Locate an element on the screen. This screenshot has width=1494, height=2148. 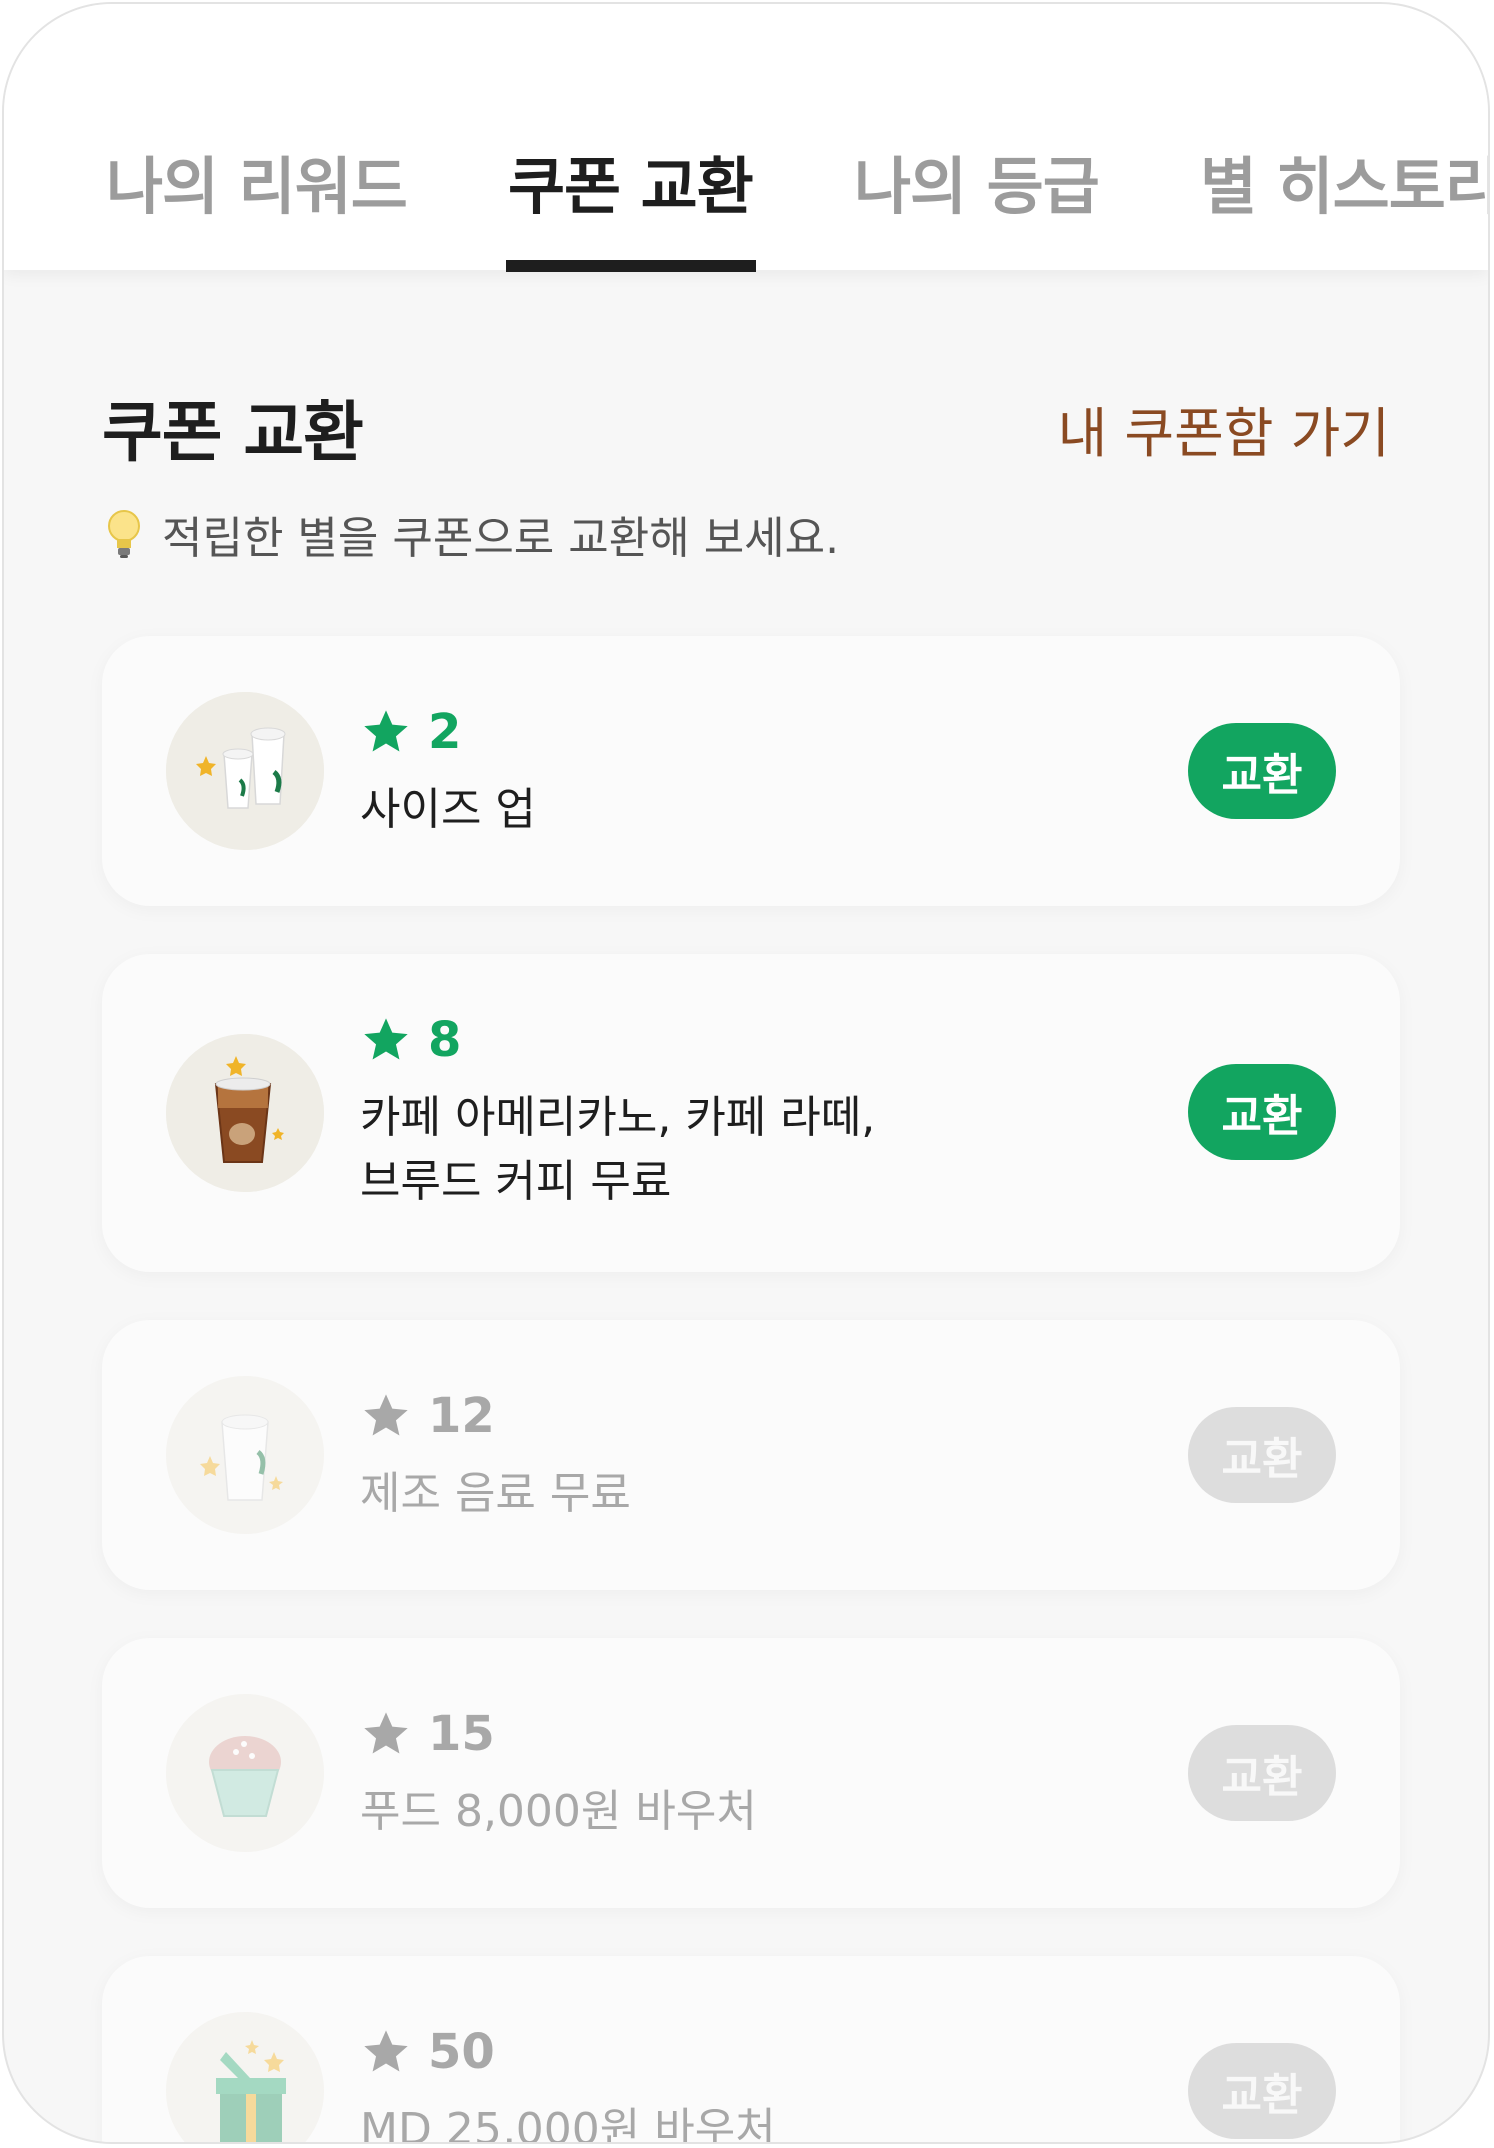
tab-my-grade: 나의 등급 is located at coordinates (977, 181).